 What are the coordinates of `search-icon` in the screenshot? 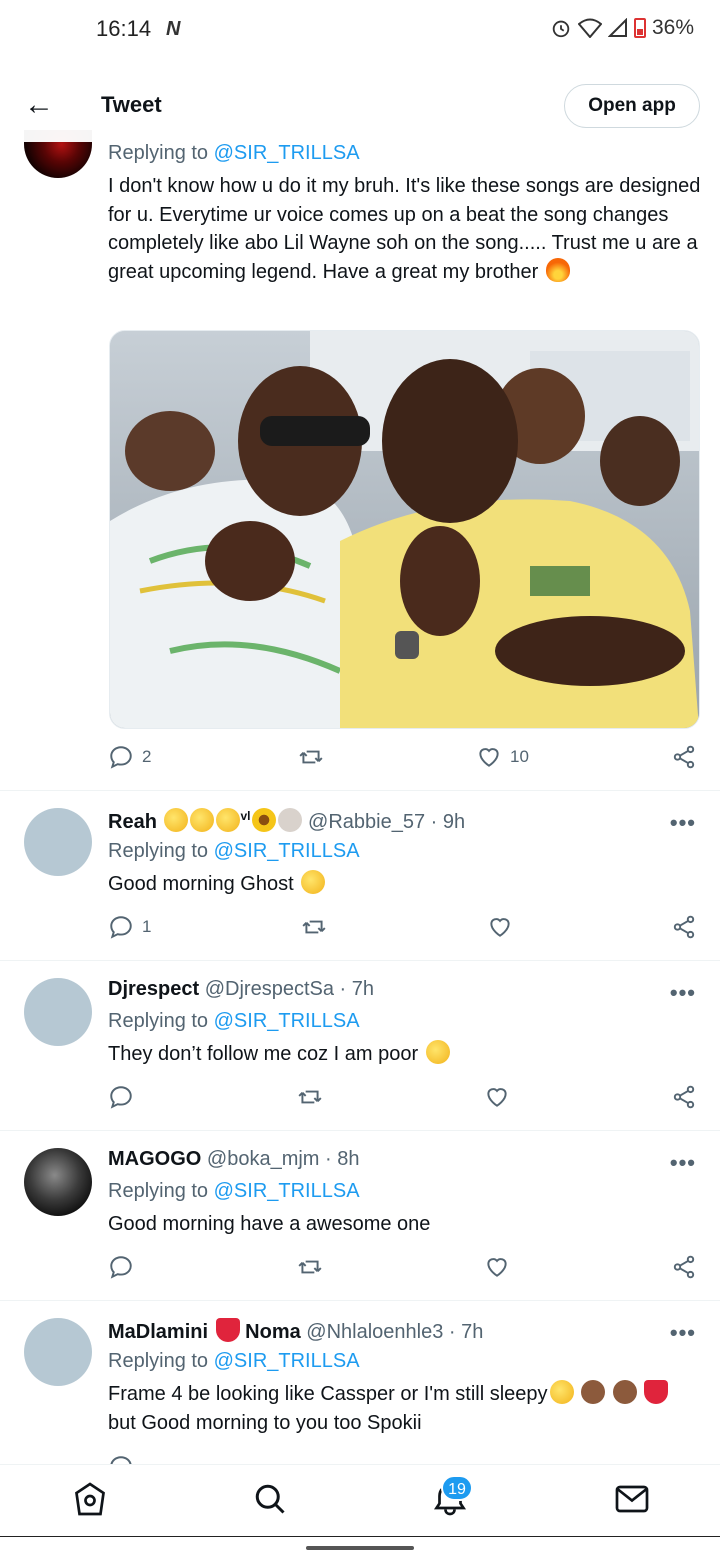 It's located at (270, 1499).